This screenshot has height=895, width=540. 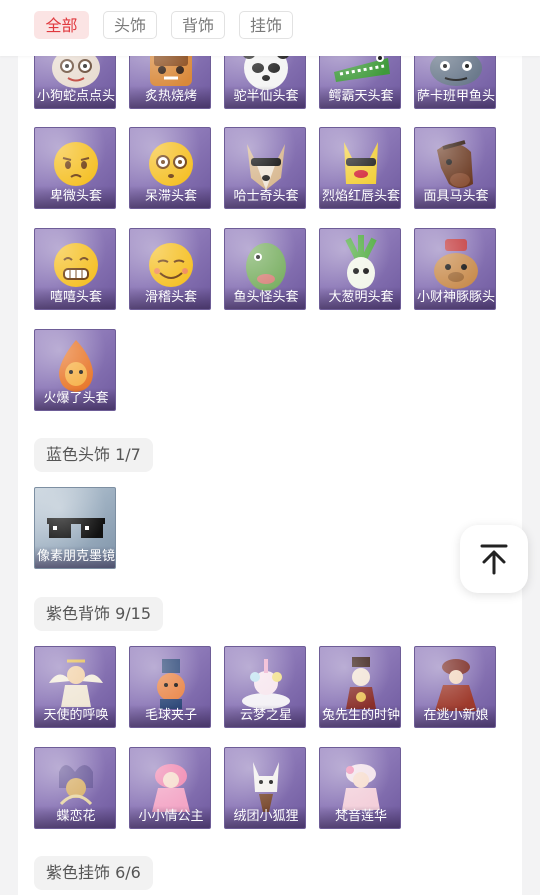 I want to click on tab-head: 头饰, so click(x=130, y=25).